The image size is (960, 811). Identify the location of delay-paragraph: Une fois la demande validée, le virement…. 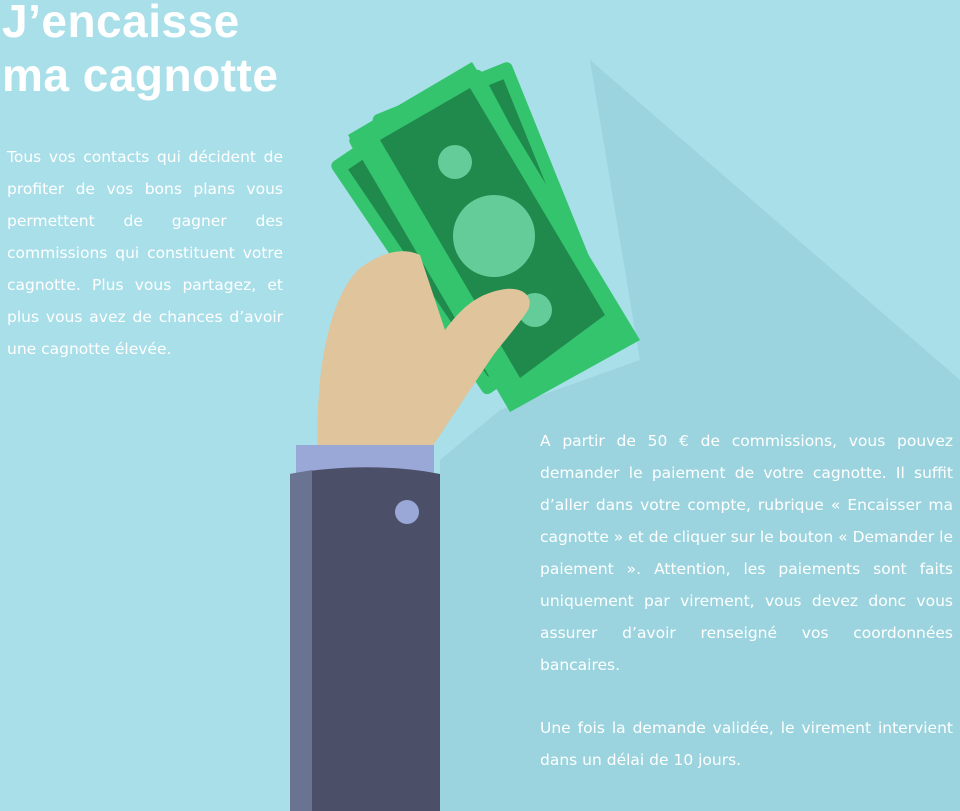
(746, 744).